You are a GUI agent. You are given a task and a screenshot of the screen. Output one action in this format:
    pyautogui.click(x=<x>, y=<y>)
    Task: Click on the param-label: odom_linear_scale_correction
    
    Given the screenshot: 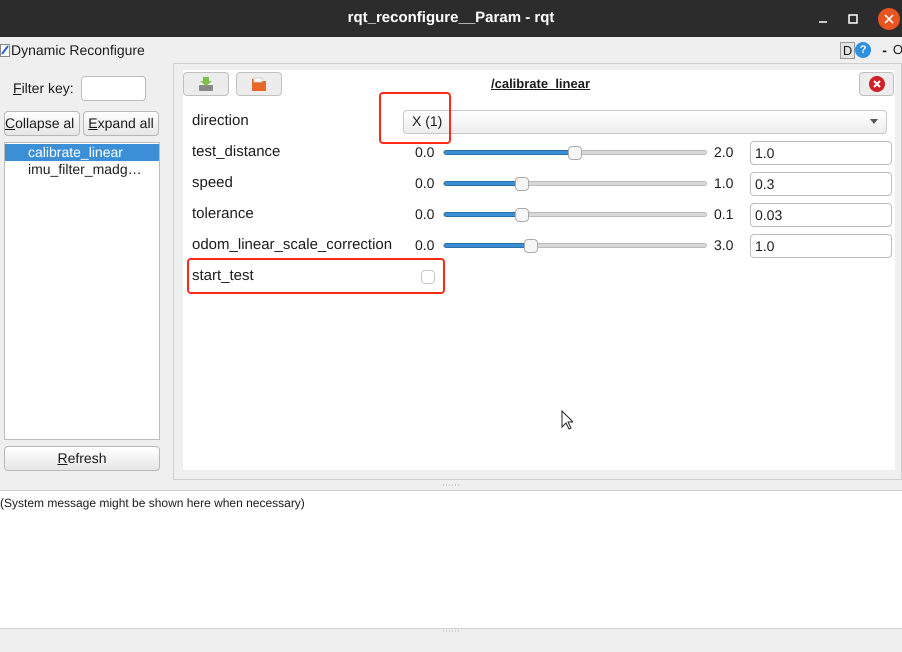 What is the action you would take?
    pyautogui.click(x=292, y=245)
    